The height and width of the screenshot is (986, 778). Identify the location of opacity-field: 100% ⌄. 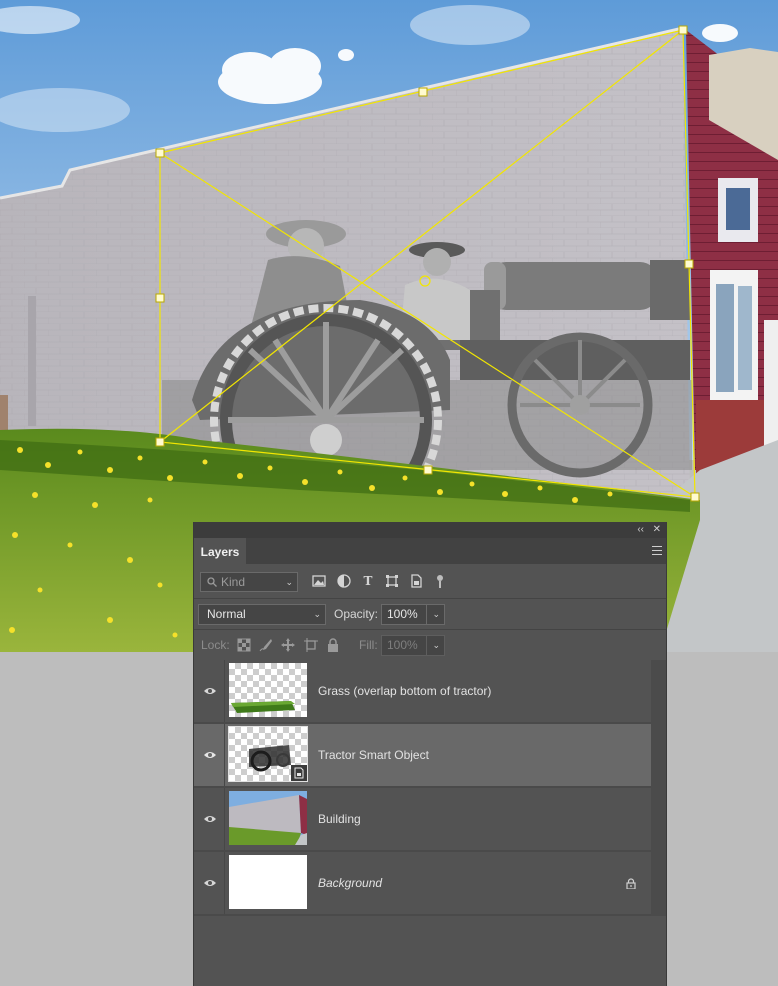
(413, 614).